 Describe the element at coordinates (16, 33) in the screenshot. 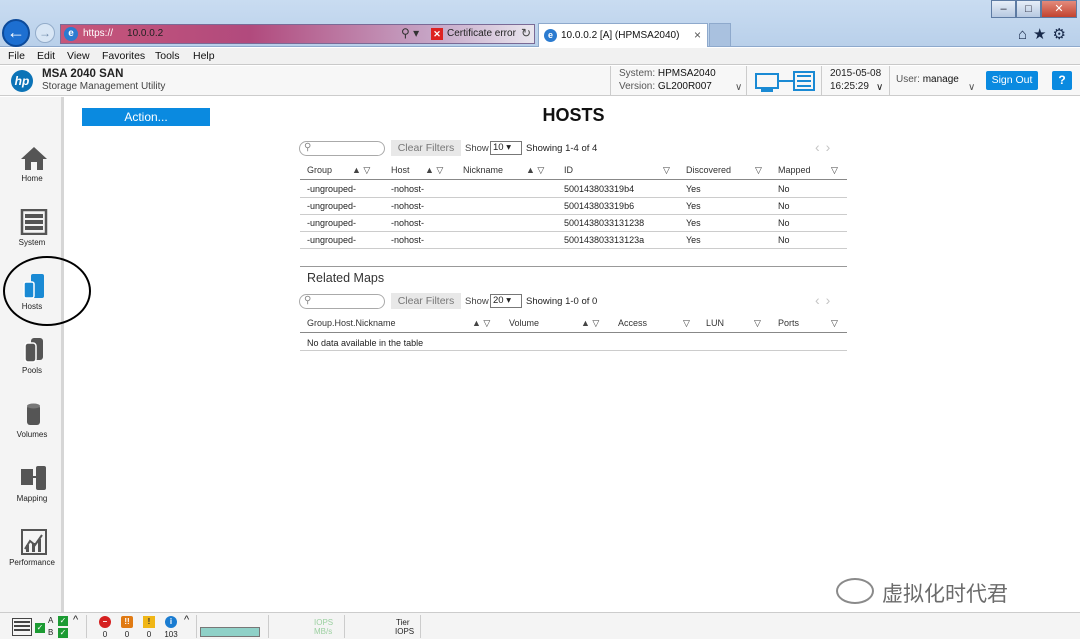

I see `back-button: ←` at that location.